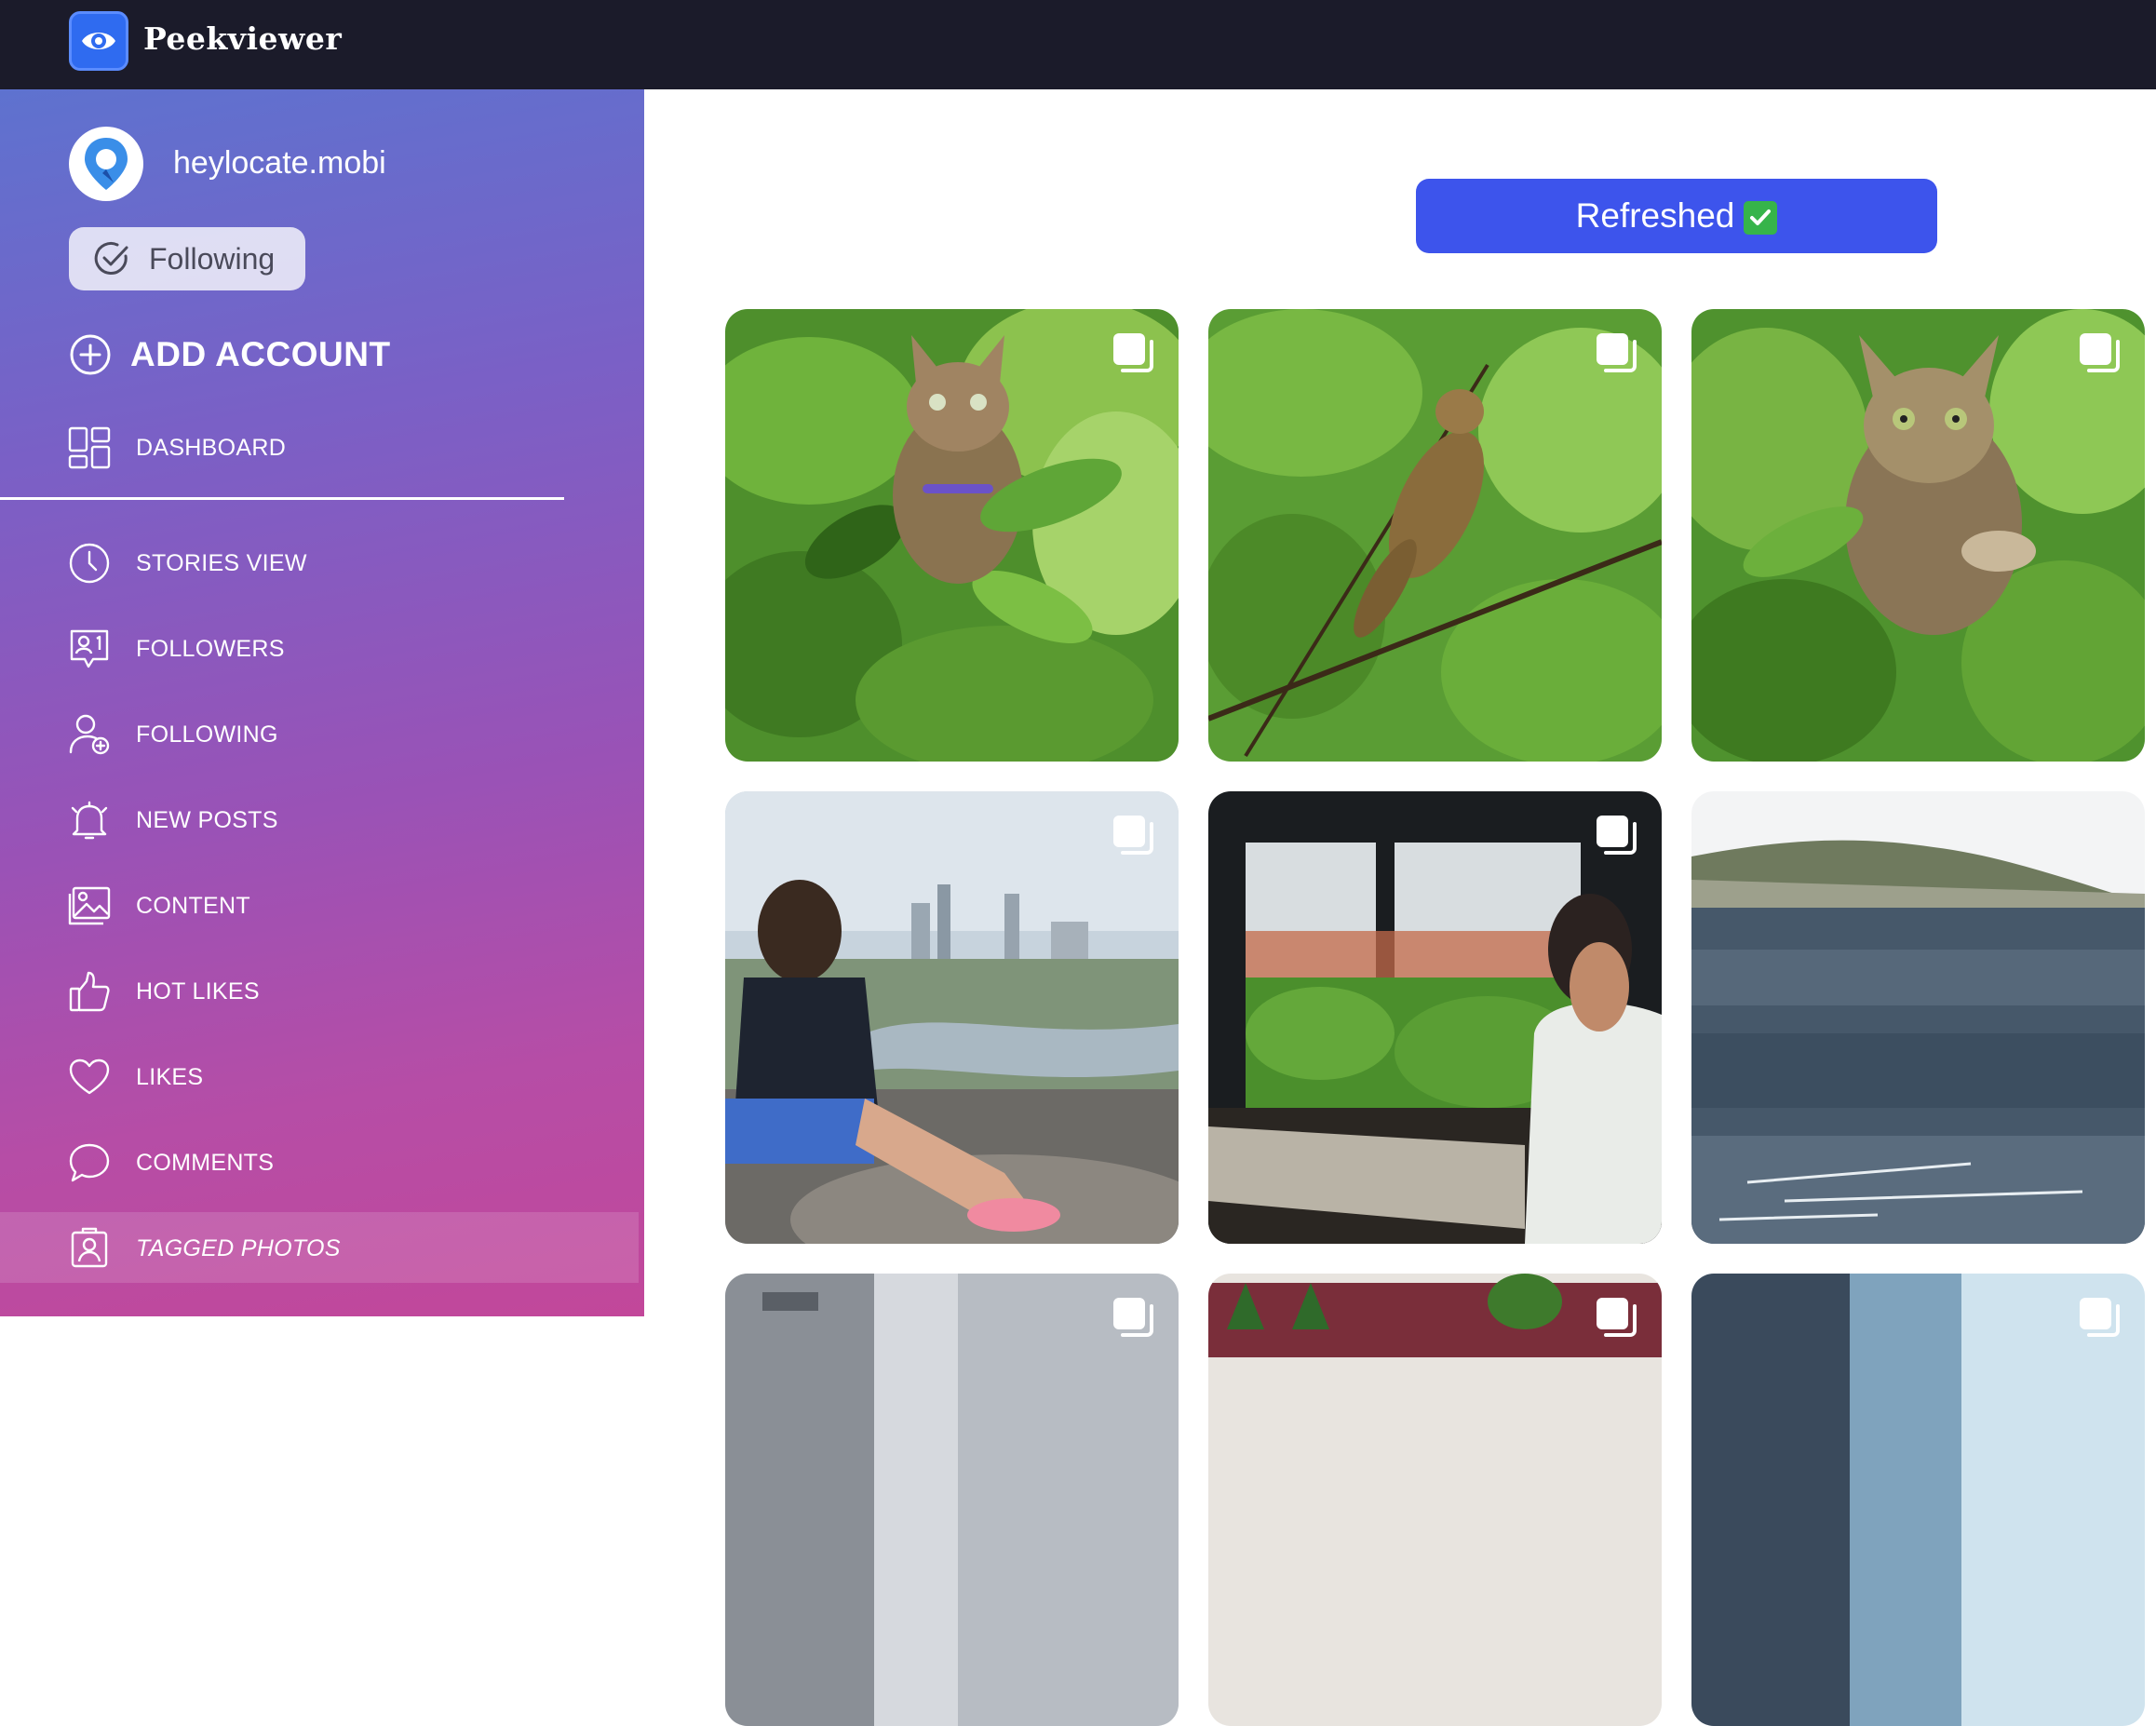 Image resolution: width=2156 pixels, height=1726 pixels. What do you see at coordinates (327, 563) in the screenshot?
I see `sidebar-item-stories-view: STORIES VIEW` at bounding box center [327, 563].